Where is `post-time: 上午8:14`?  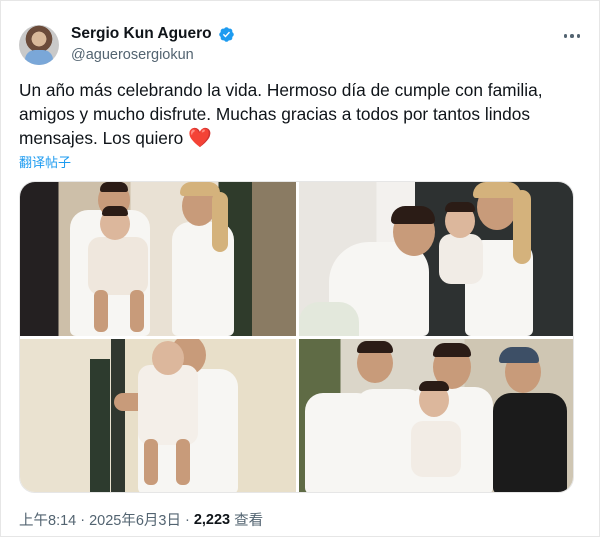
post-time: 上午8:14 is located at coordinates (47, 519).